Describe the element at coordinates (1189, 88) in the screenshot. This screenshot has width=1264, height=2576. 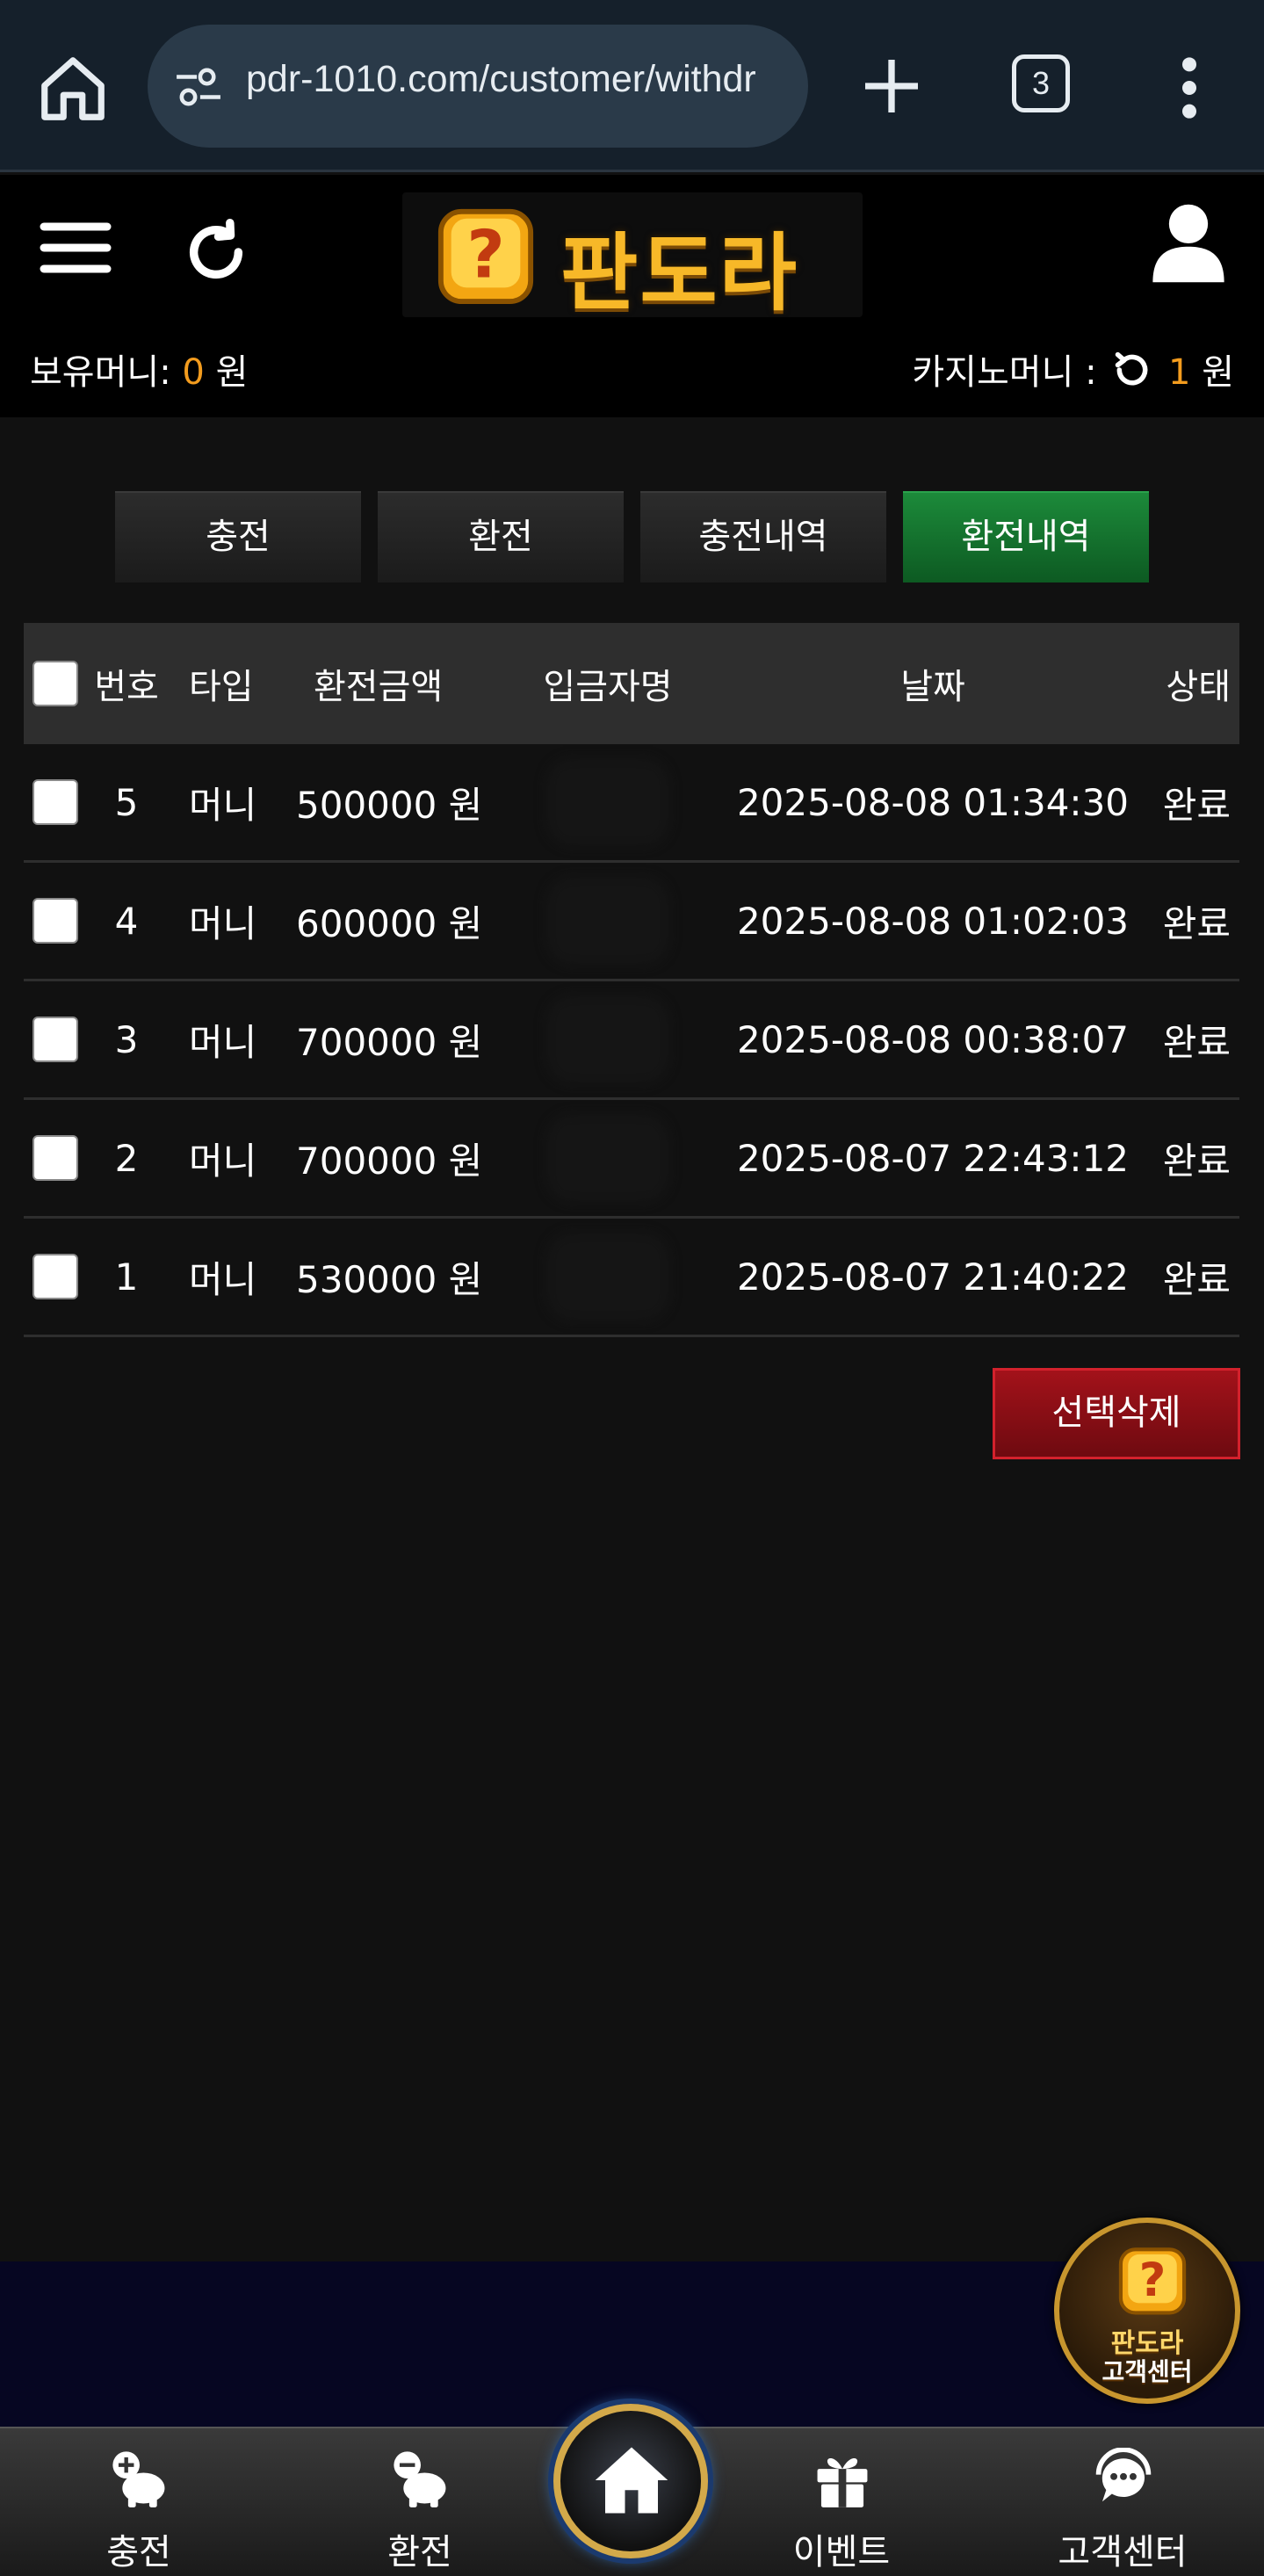
I see `more-menu-icon` at that location.